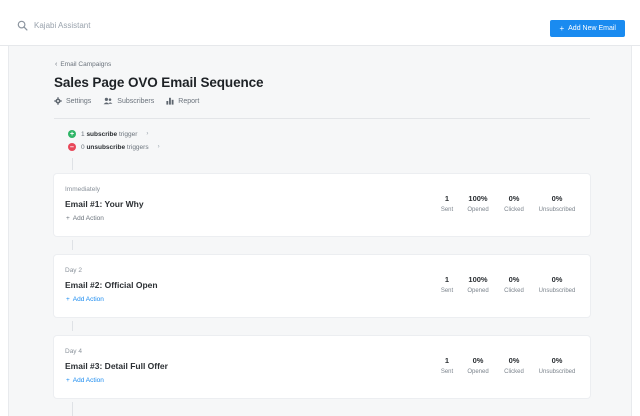 This screenshot has width=640, height=416. I want to click on breadcrumb-label: Email Campaigns, so click(86, 64).